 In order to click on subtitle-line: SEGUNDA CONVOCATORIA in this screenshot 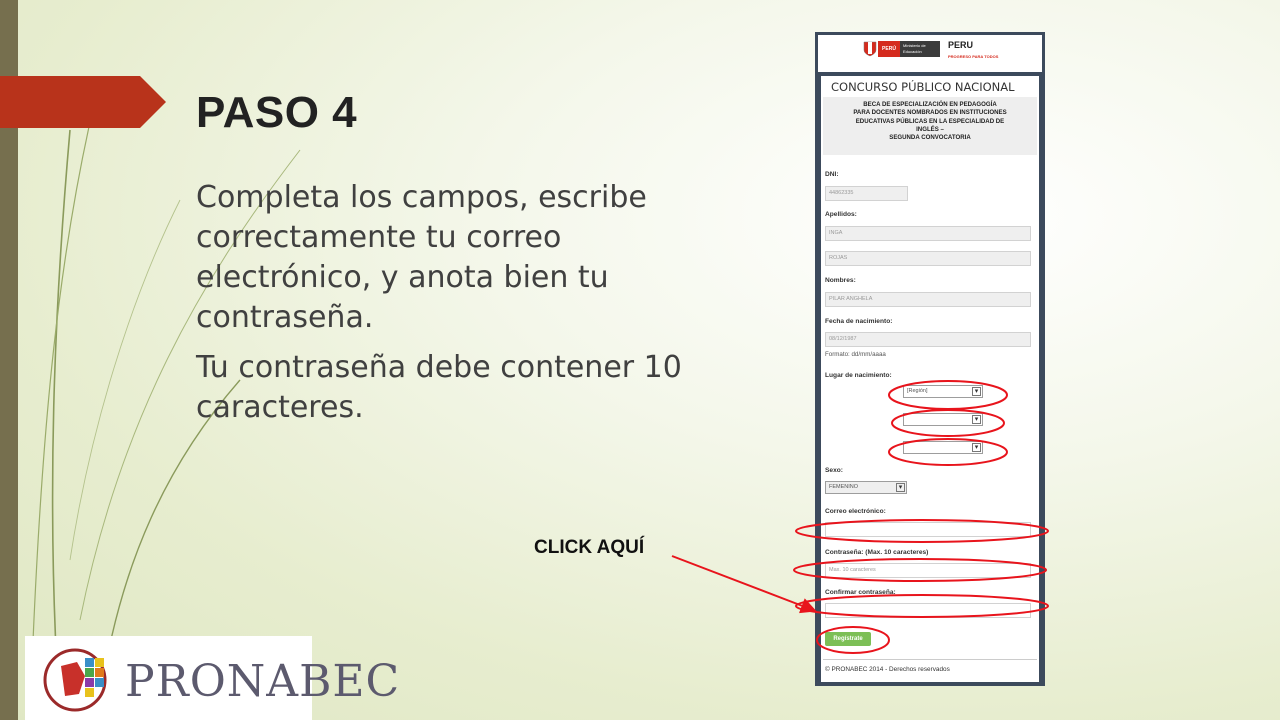, I will do `click(930, 138)`.